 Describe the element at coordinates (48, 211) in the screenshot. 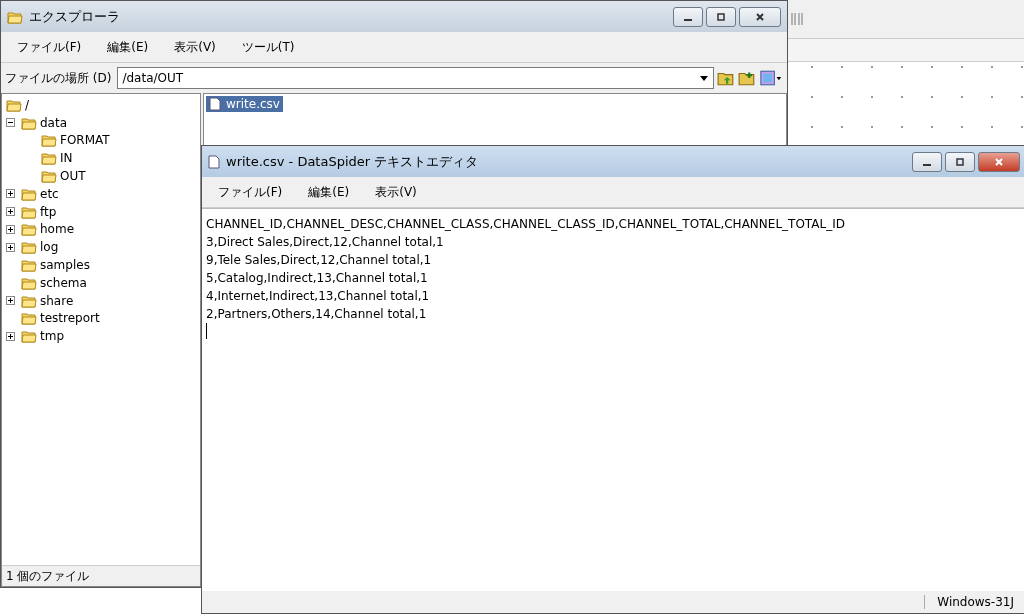

I see `tree-item: ftp` at that location.